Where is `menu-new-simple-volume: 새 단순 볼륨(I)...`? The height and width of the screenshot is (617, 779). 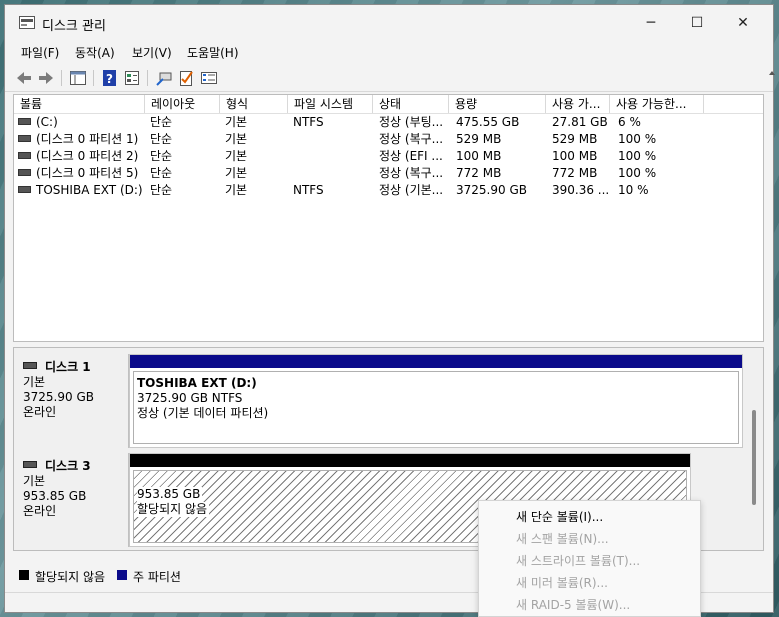 menu-new-simple-volume: 새 단순 볼륨(I)... is located at coordinates (559, 516).